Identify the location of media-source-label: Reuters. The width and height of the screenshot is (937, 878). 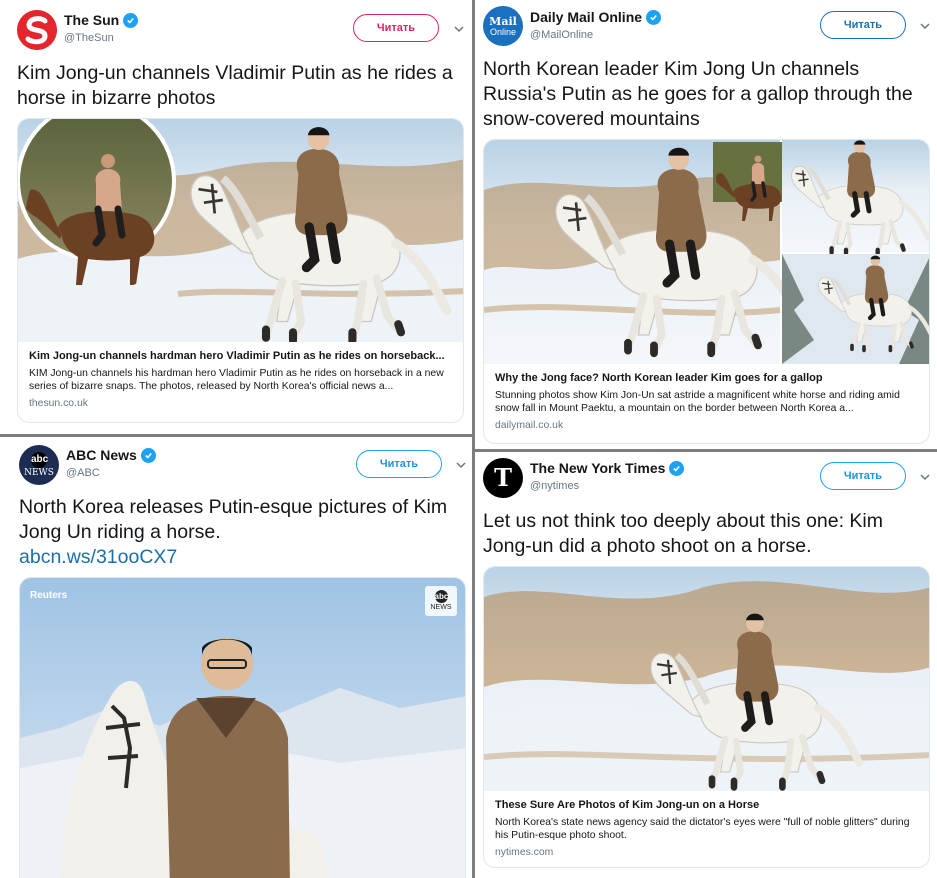
(49, 595).